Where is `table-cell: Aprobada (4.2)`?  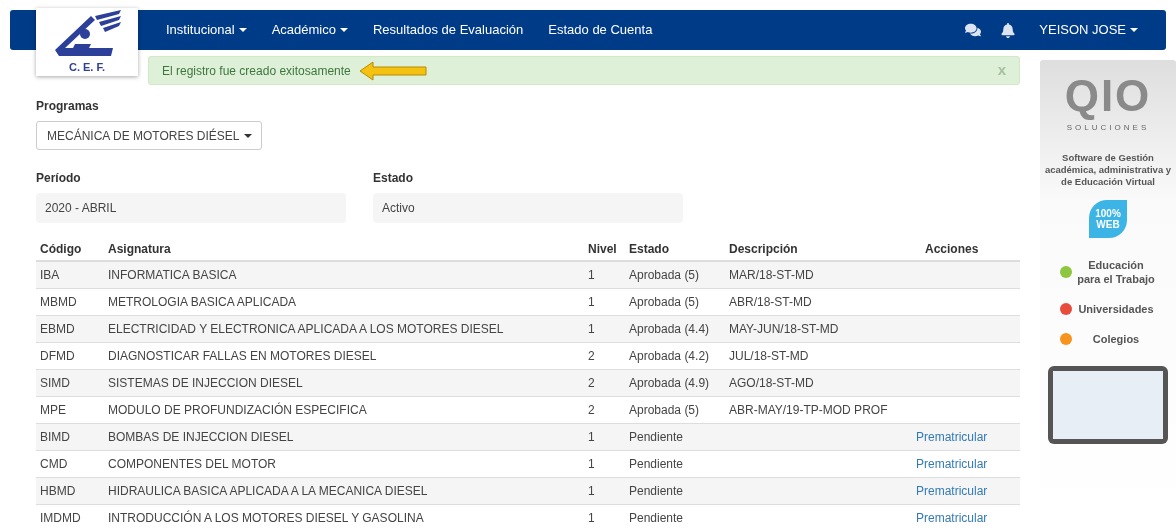 table-cell: Aprobada (4.2) is located at coordinates (675, 355).